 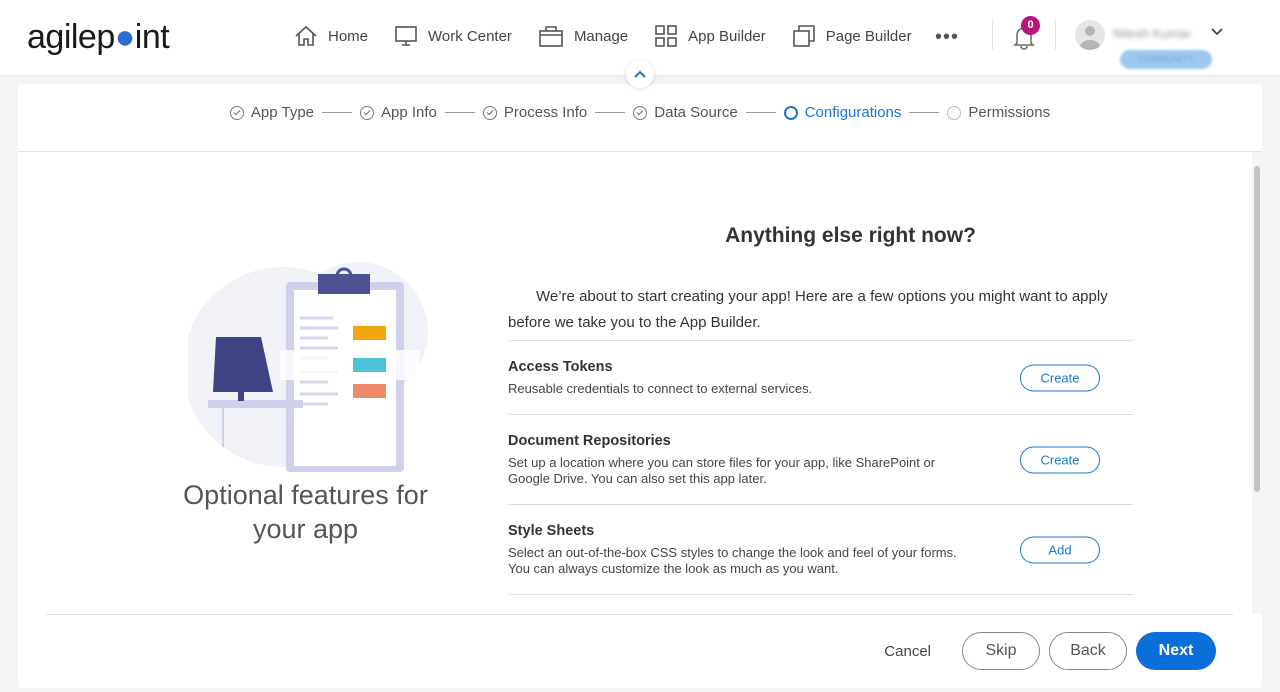 What do you see at coordinates (907, 651) in the screenshot?
I see `cancel-button: Cancel` at bounding box center [907, 651].